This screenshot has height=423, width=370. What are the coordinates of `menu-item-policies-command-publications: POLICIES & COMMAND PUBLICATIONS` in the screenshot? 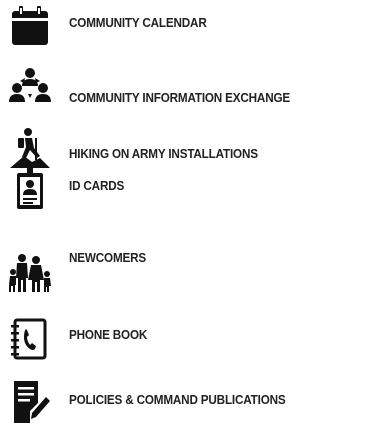 It's located at (185, 398).